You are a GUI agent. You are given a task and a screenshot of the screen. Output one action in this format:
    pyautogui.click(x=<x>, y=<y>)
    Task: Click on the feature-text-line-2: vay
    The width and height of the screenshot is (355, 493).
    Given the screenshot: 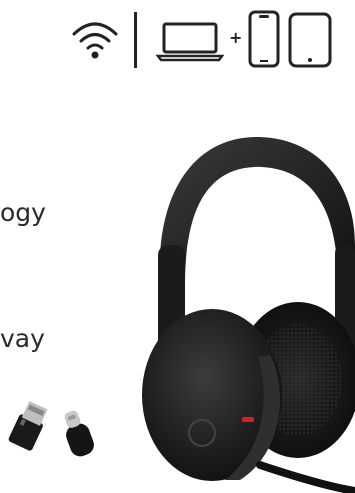 What is the action you would take?
    pyautogui.click(x=22, y=338)
    